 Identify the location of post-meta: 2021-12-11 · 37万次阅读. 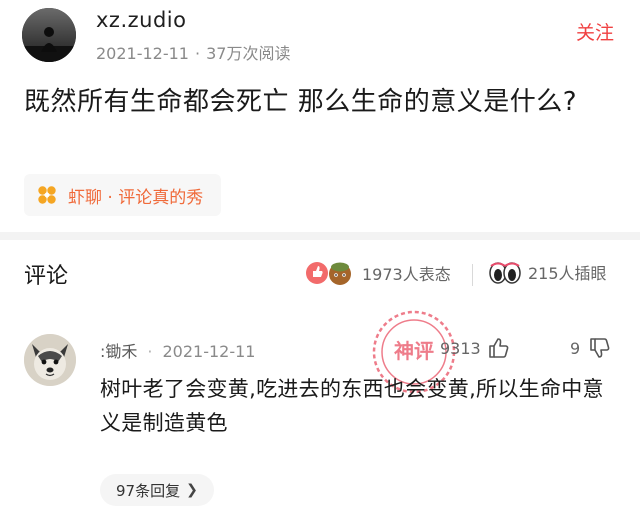
(193, 52).